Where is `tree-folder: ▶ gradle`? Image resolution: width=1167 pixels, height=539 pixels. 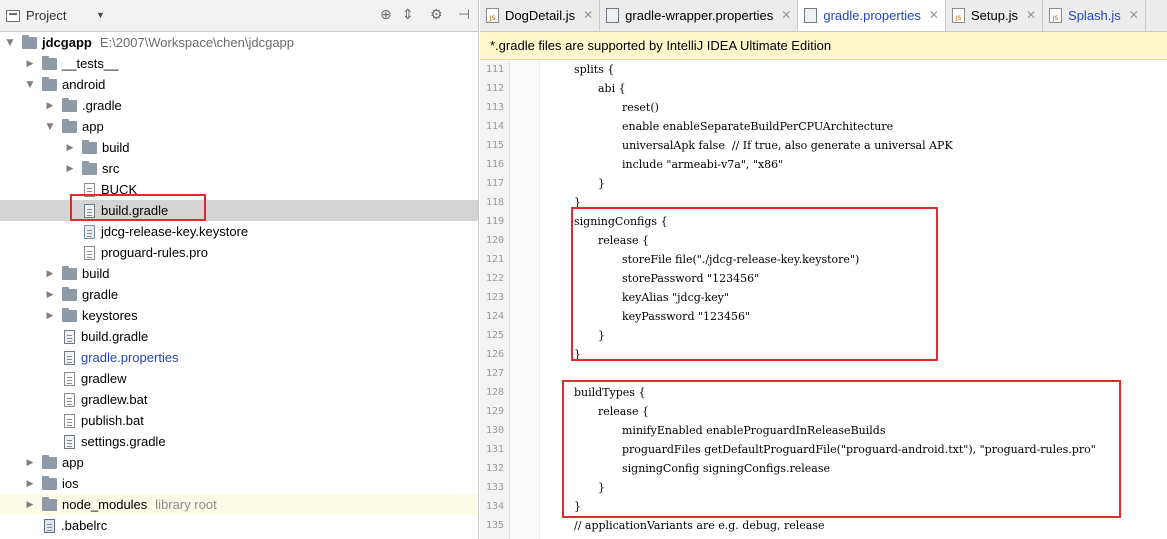
tree-folder: ▶ gradle is located at coordinates (239, 294).